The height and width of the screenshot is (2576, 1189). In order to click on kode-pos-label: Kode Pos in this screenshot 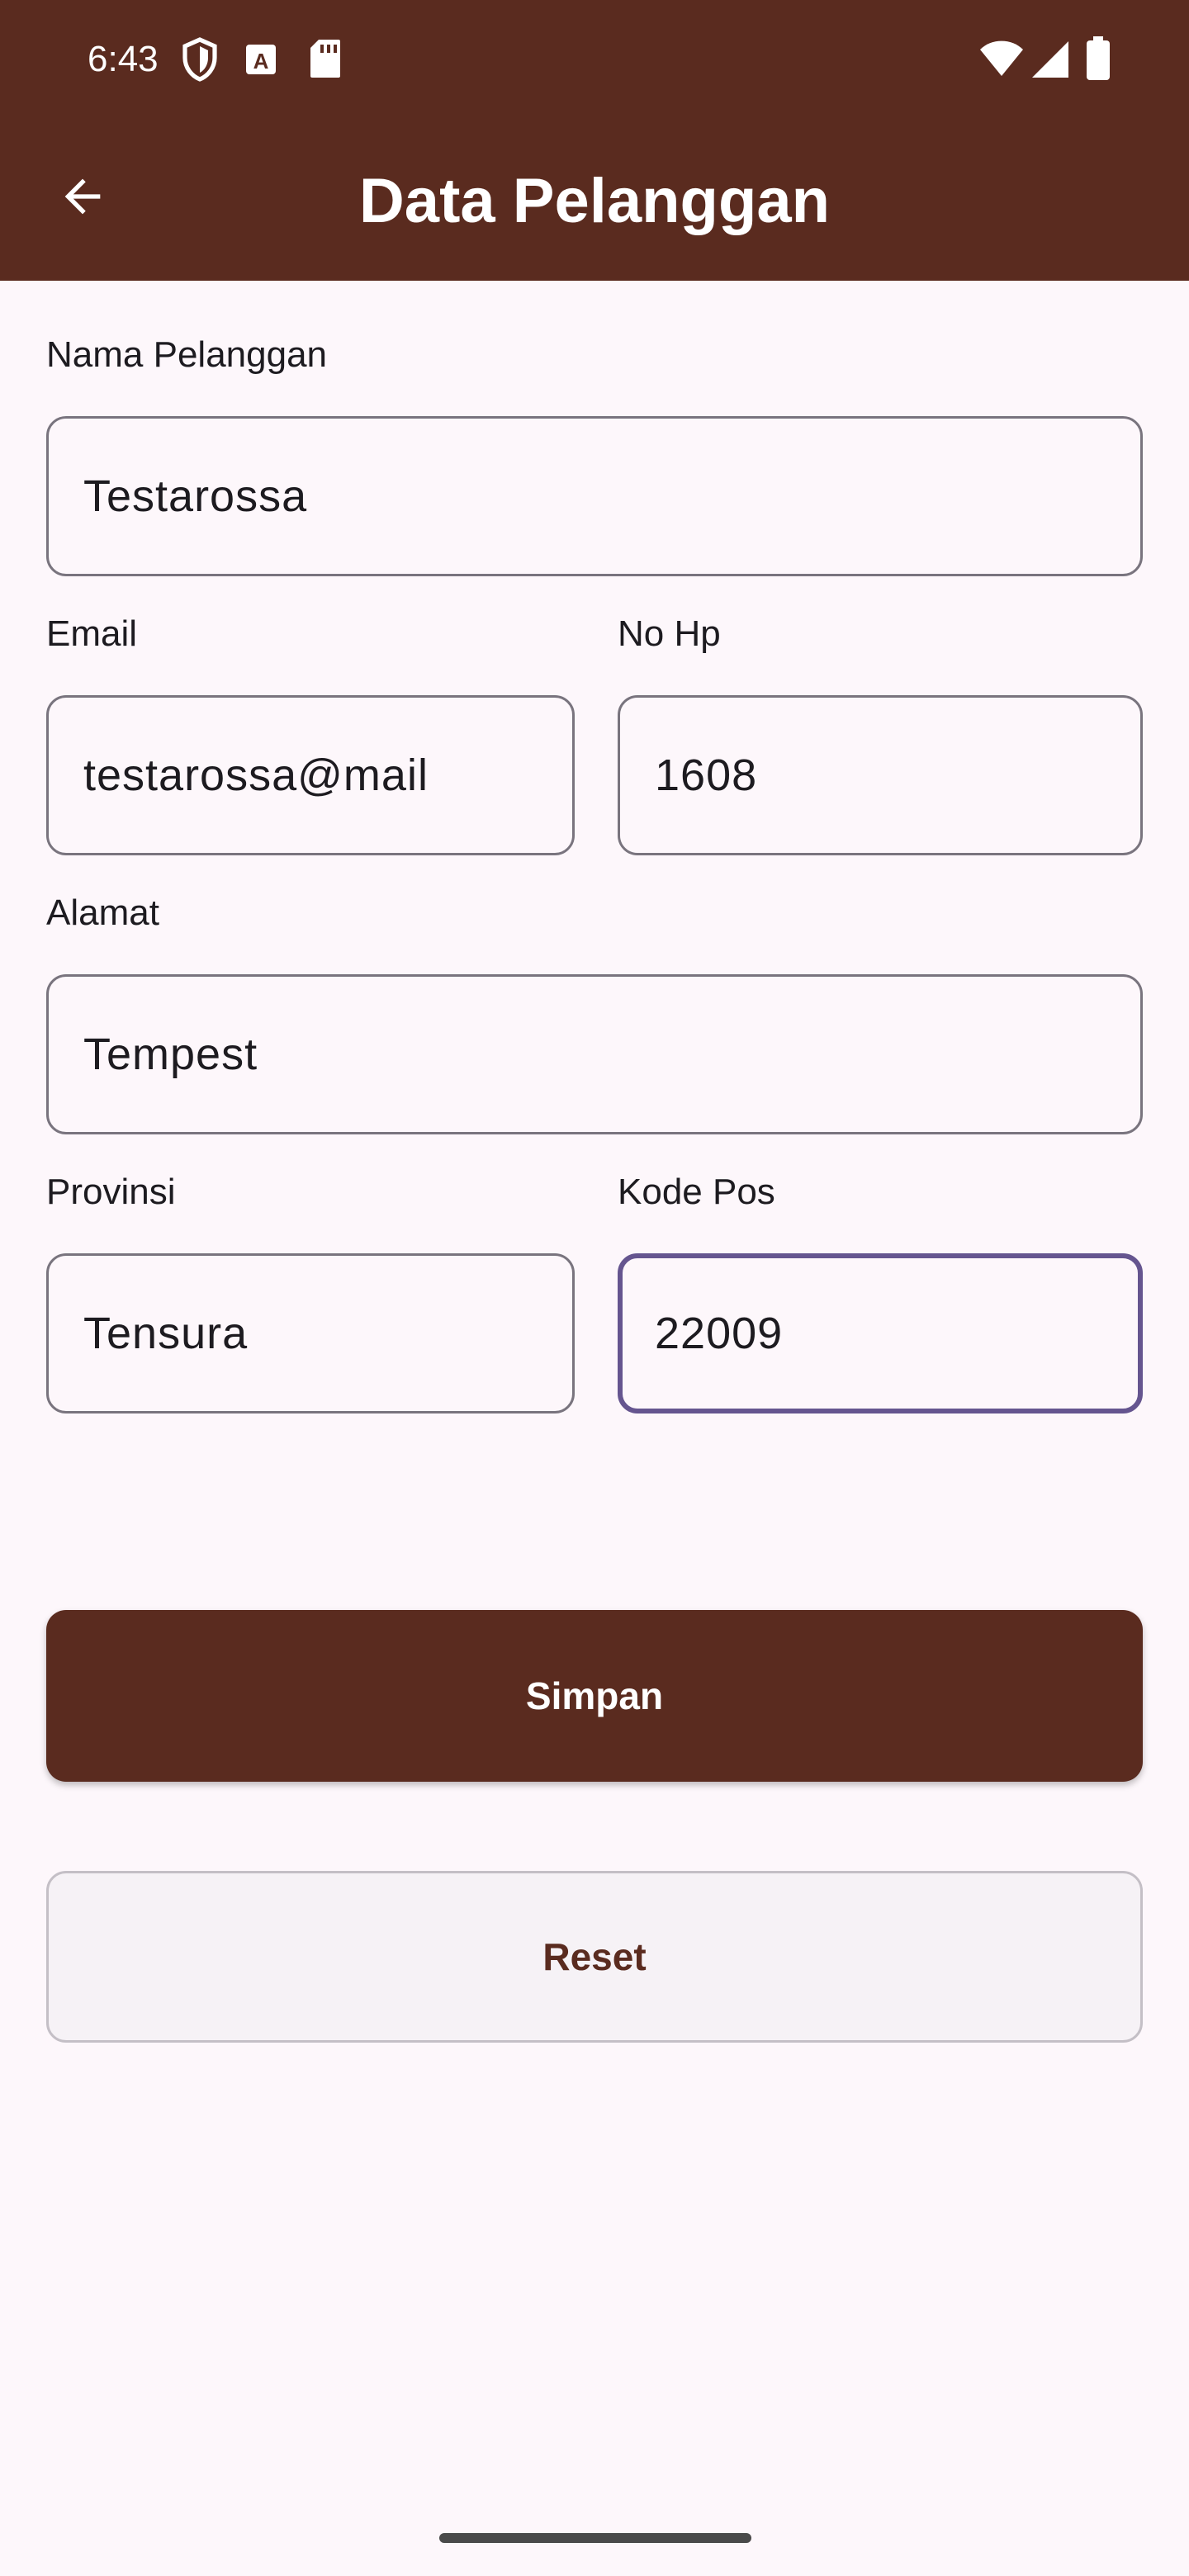, I will do `click(696, 1192)`.